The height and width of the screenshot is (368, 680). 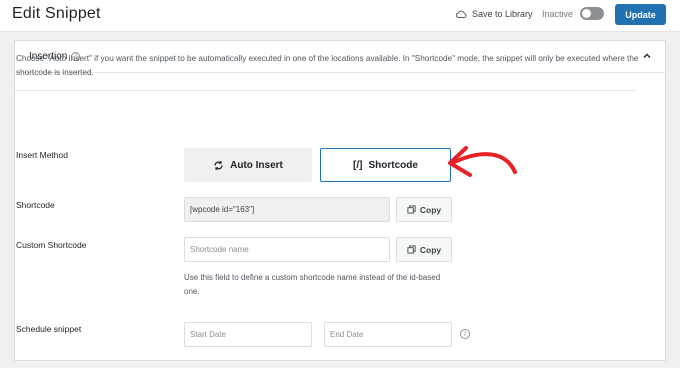 I want to click on schedule-label: Schedule snippet, so click(x=49, y=329).